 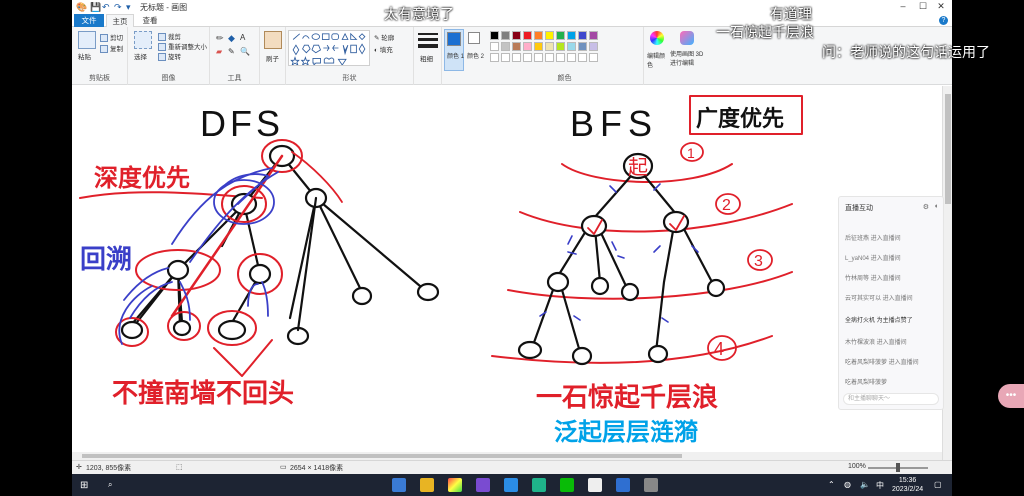 What do you see at coordinates (426, 58) in the screenshot?
I see `size-button: 粗细` at bounding box center [426, 58].